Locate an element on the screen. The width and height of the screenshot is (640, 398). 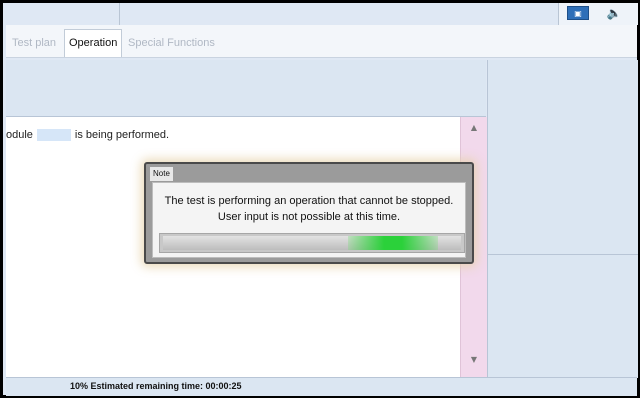
right-panel-divider is located at coordinates (563, 254).